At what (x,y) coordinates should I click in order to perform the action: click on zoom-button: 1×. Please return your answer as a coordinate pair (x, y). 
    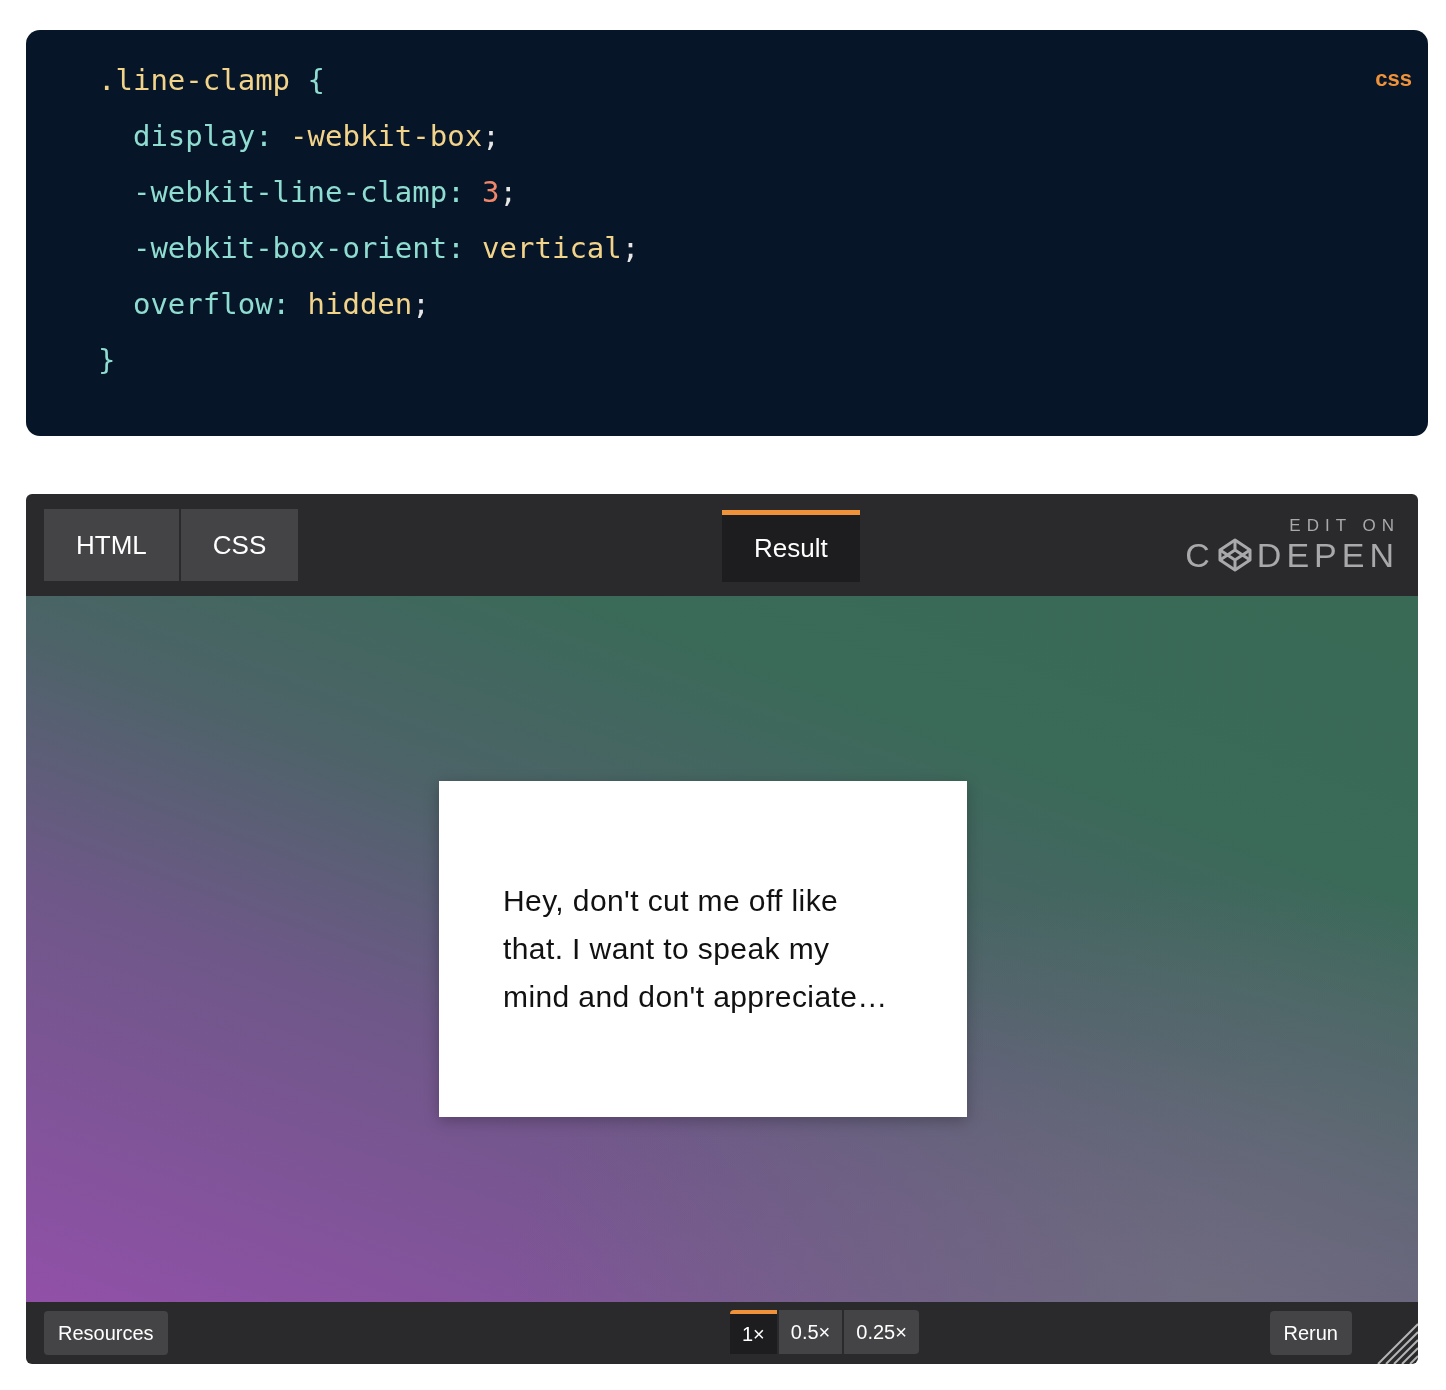
    Looking at the image, I should click on (753, 1332).